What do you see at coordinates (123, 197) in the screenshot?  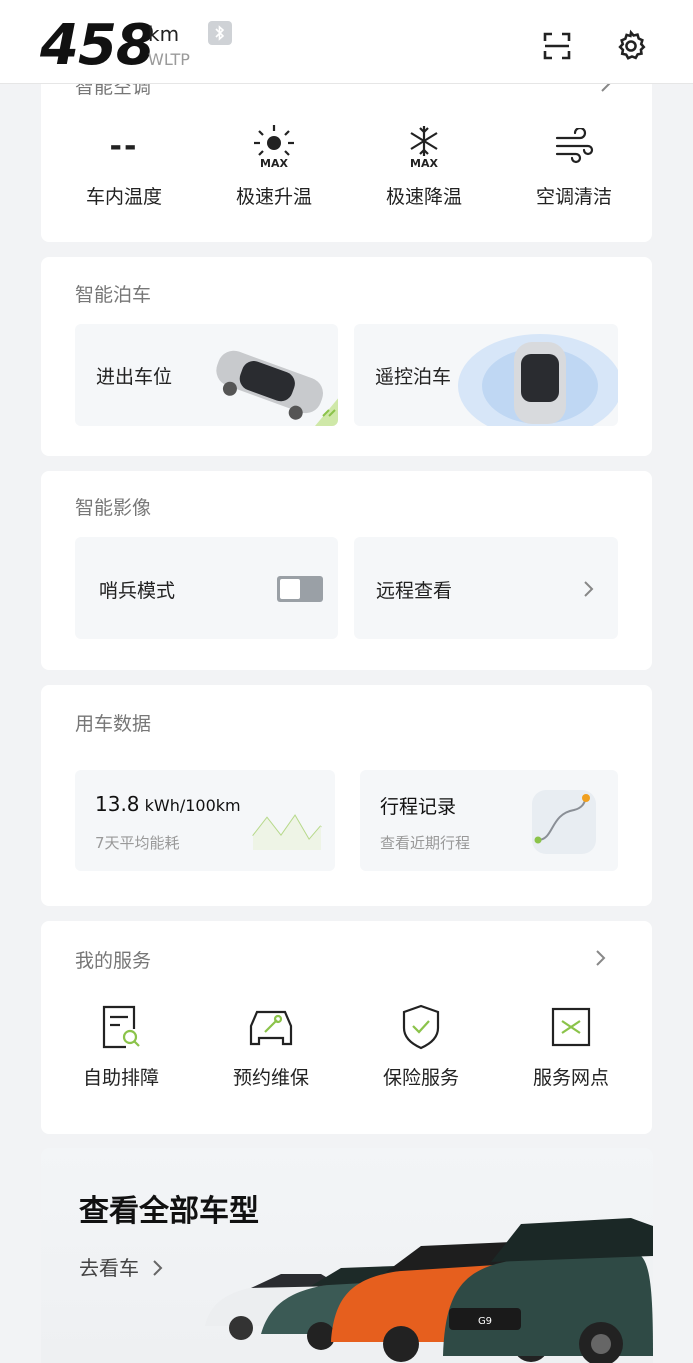 I see `cabin-temp-label: 车内温度` at bounding box center [123, 197].